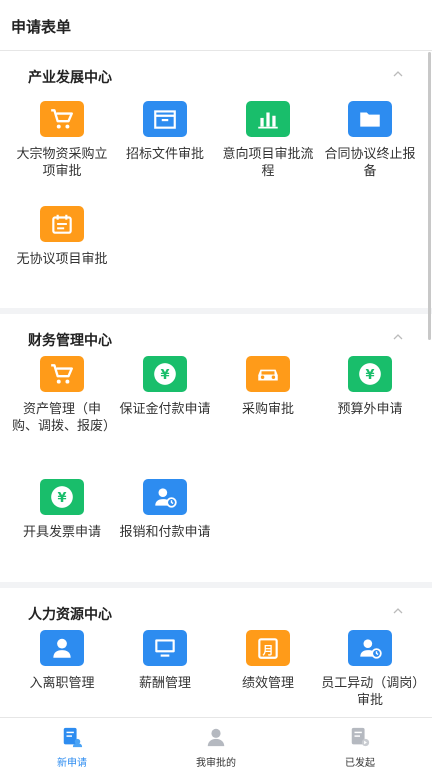 The width and height of the screenshot is (432, 769). I want to click on form-item-label: 采购审批, so click(267, 409).